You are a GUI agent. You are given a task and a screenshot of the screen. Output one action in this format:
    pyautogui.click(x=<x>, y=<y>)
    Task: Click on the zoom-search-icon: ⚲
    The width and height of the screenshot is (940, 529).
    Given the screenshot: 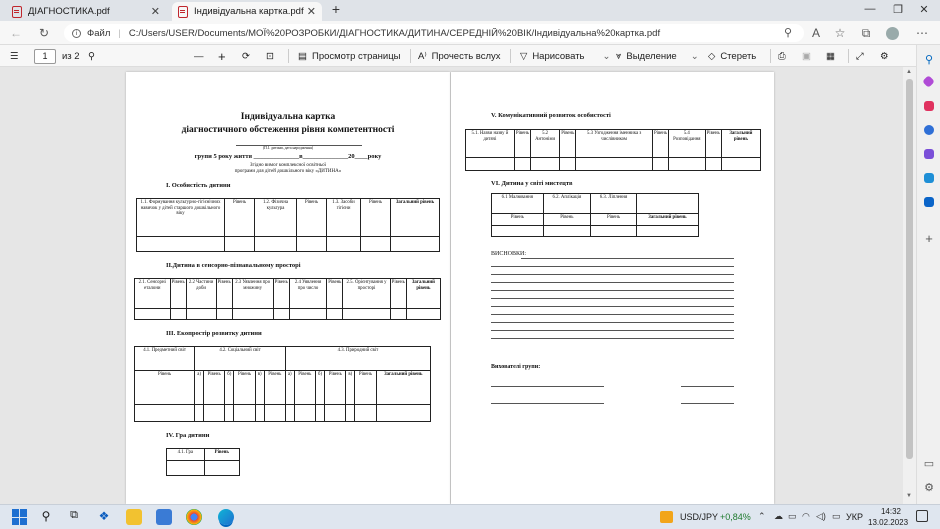 What is the action you would take?
    pyautogui.click(x=788, y=33)
    